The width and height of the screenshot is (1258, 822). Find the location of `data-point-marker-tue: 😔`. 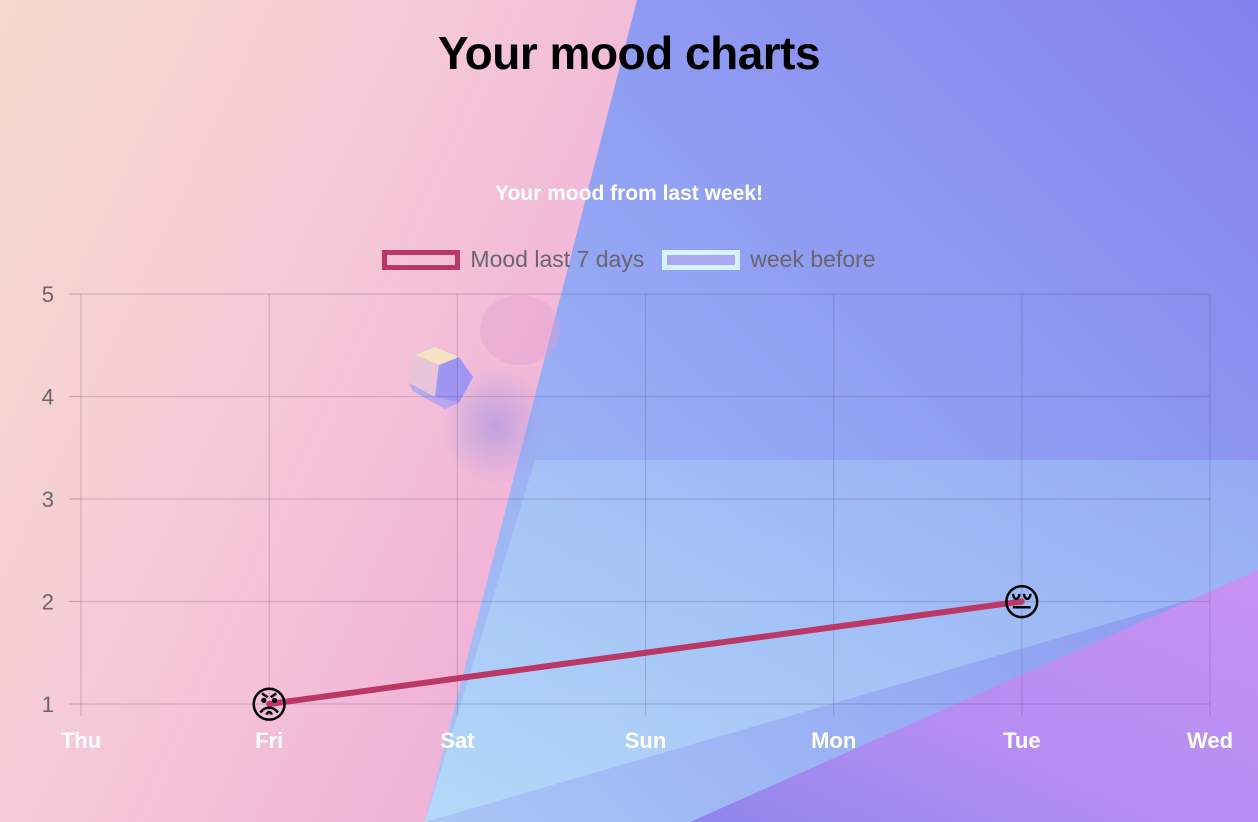

data-point-marker-tue: 😔 is located at coordinates (1022, 604).